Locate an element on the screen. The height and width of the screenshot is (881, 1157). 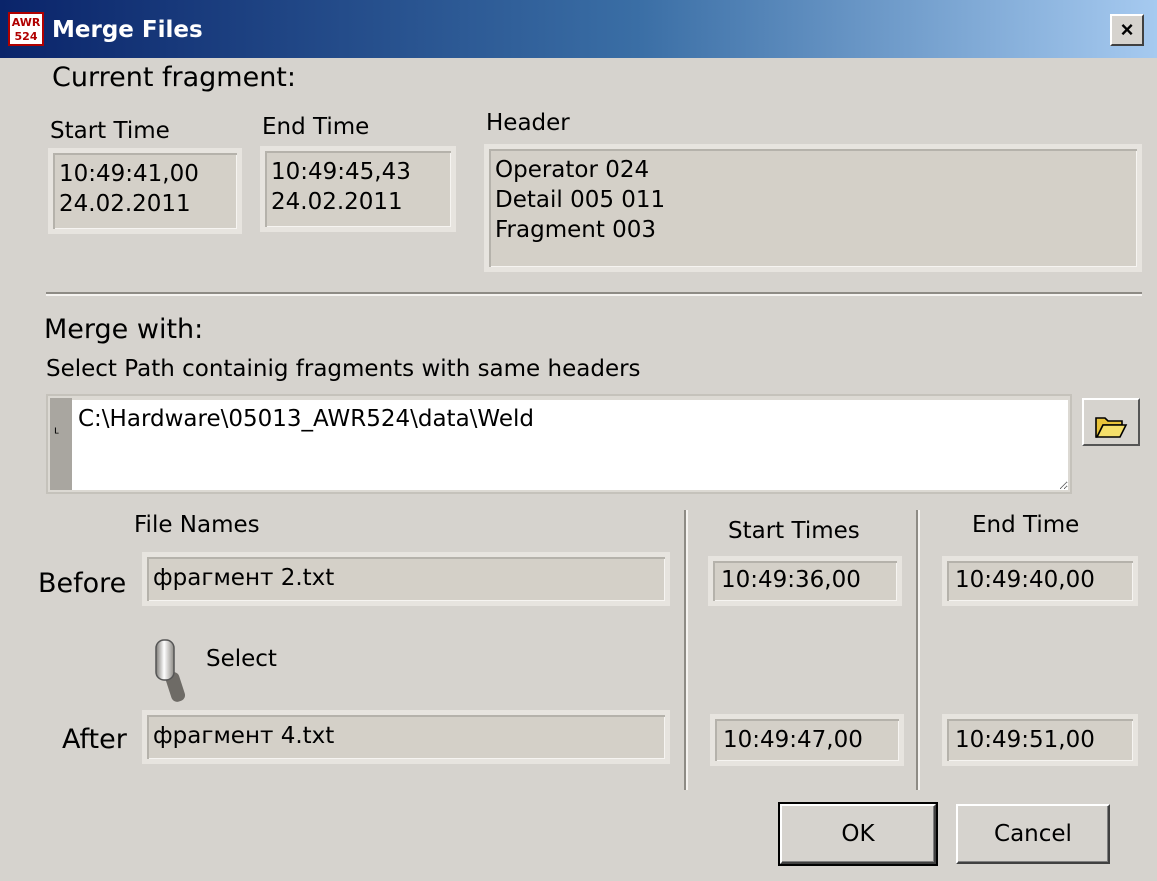
app-icon: AWR 524 is located at coordinates (26, 29).